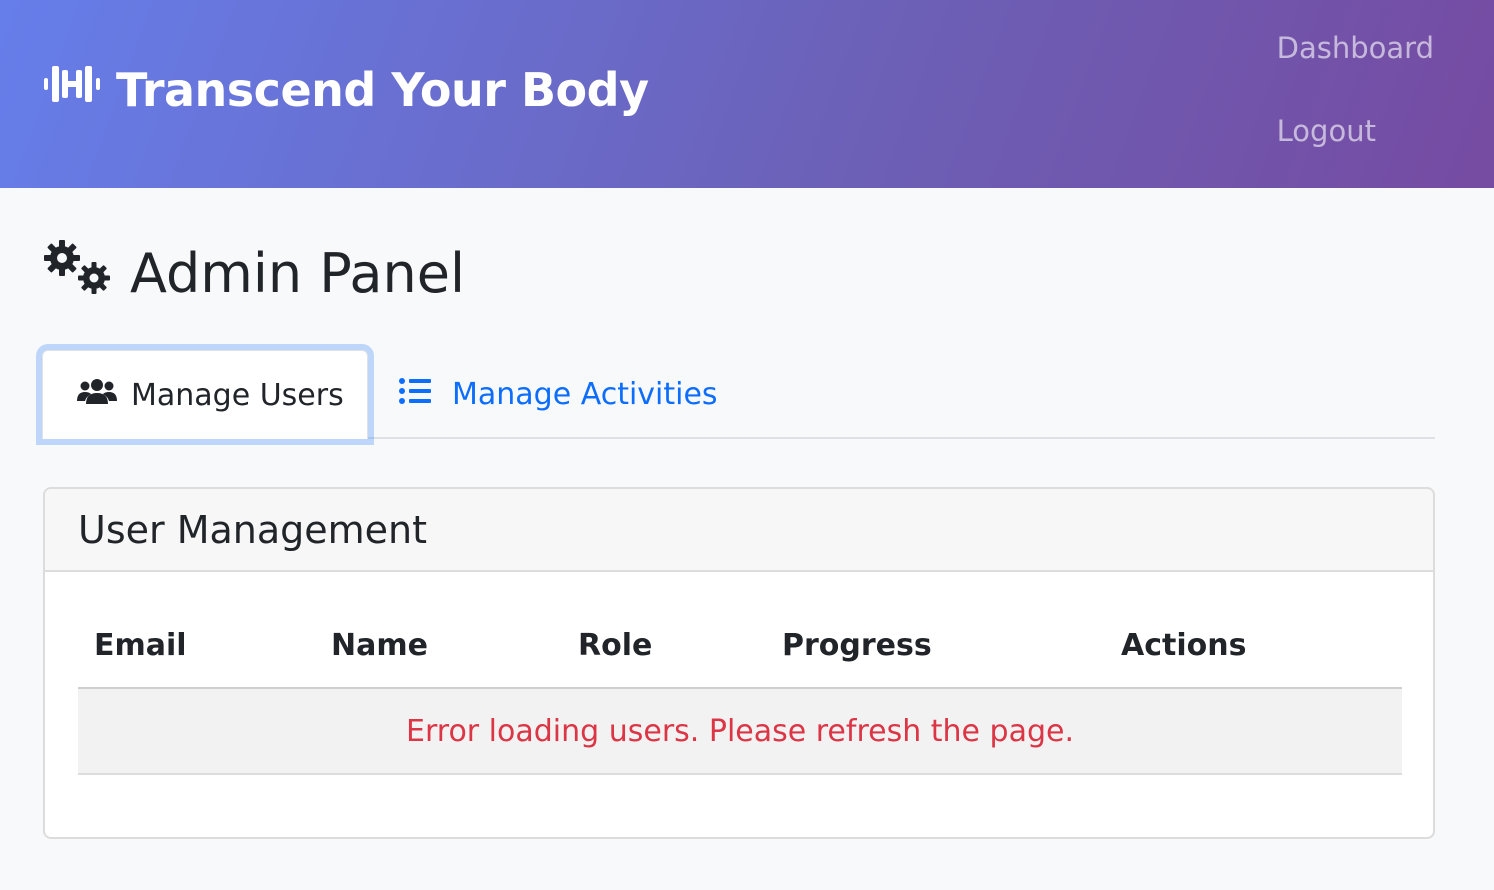 The image size is (1494, 890). Describe the element at coordinates (438, 646) in the screenshot. I see `column-header-name: Name` at that location.